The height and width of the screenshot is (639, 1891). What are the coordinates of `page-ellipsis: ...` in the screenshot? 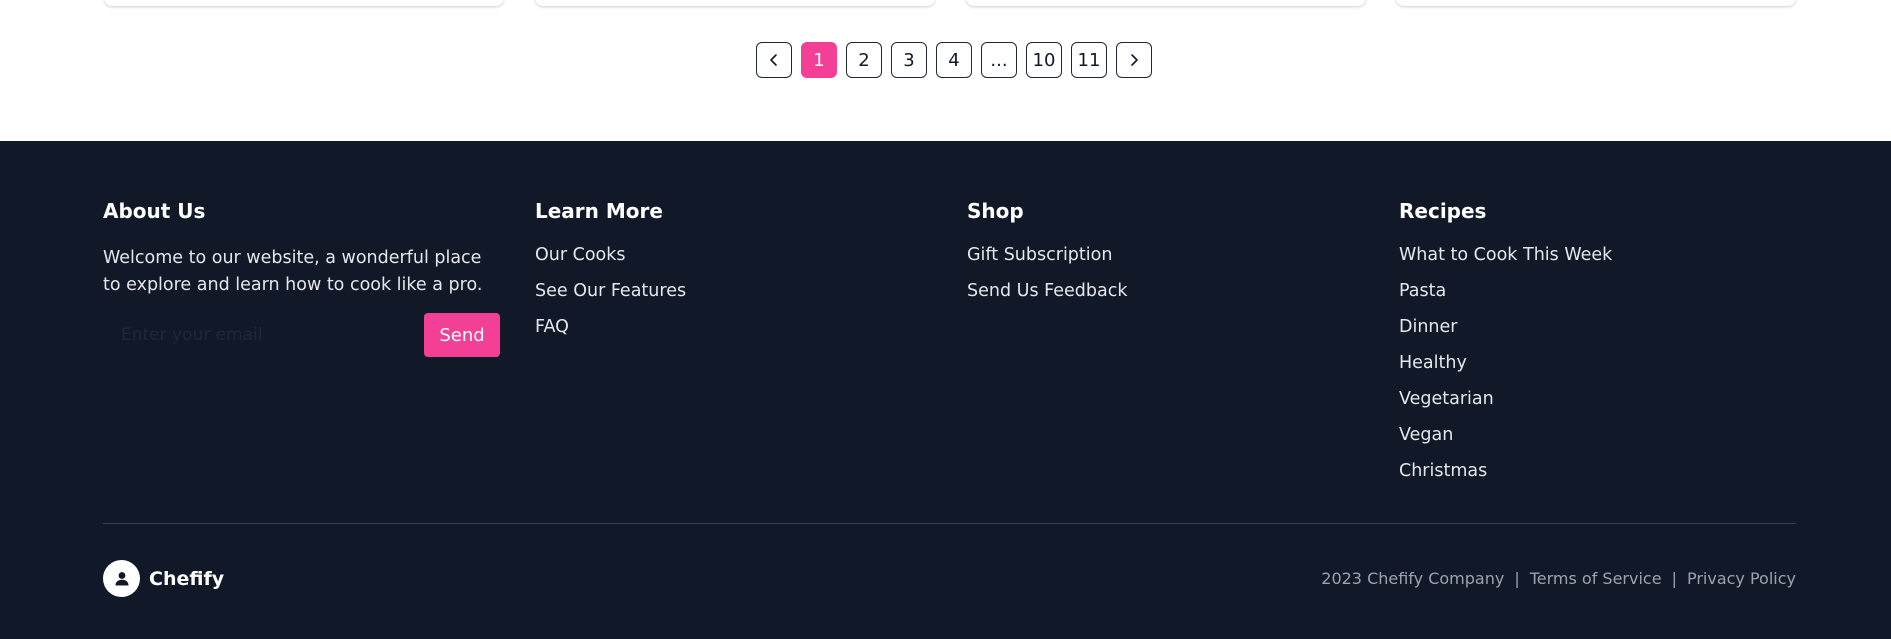 It's located at (999, 60).